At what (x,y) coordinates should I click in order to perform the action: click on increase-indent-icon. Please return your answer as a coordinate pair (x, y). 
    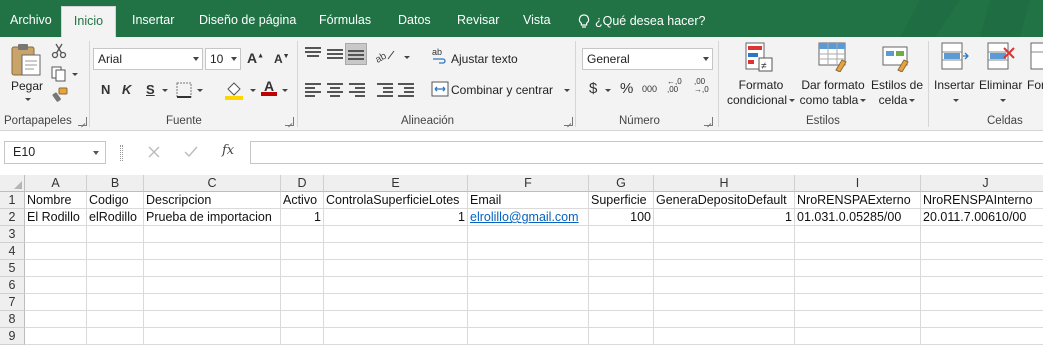
    Looking at the image, I should click on (406, 90).